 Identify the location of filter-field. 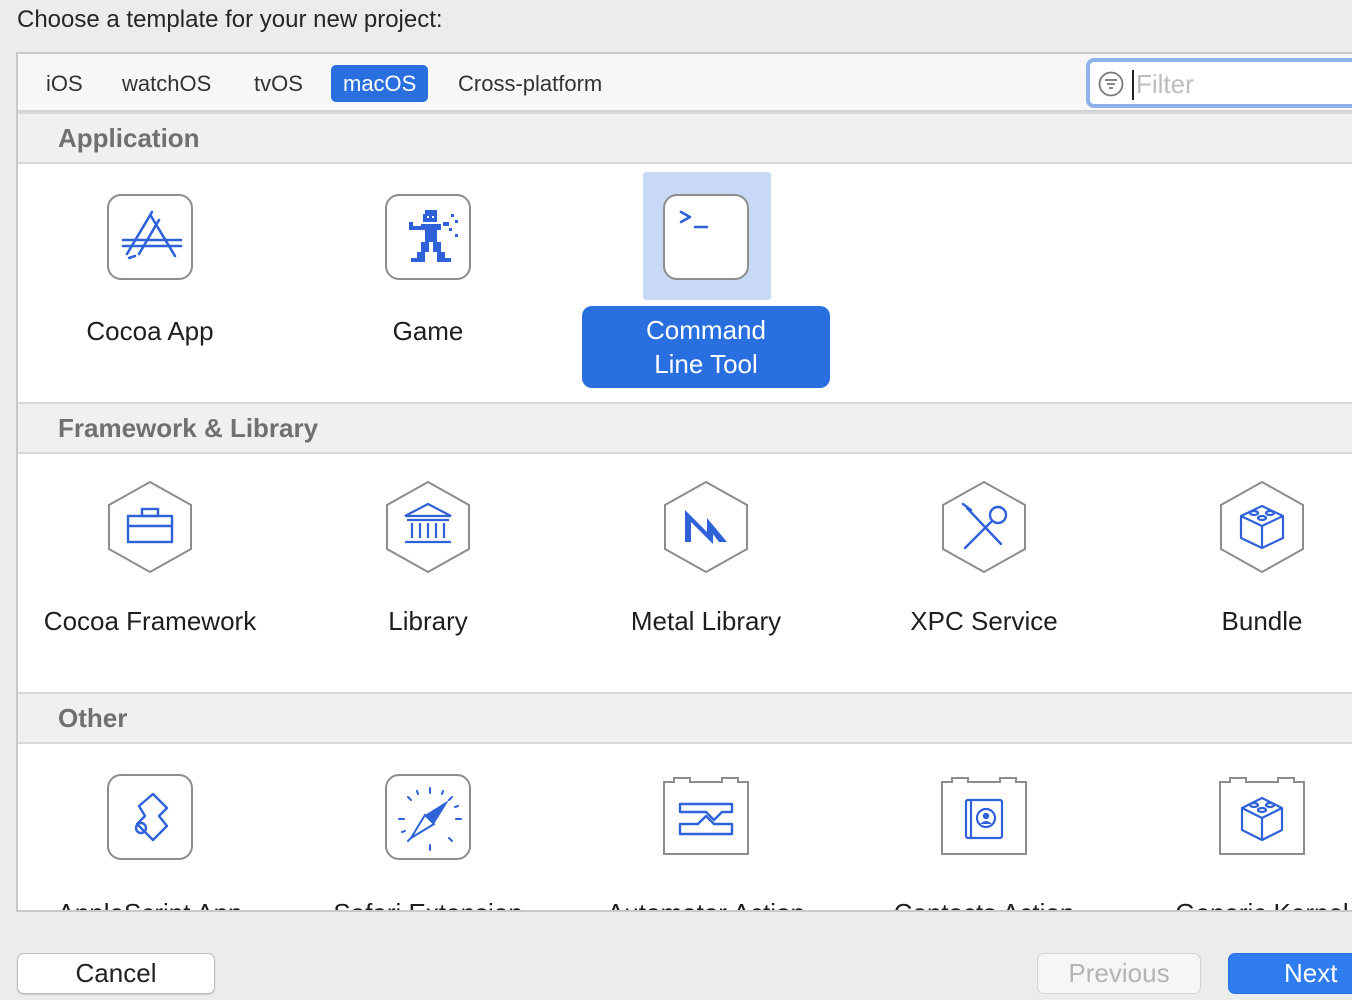
(1219, 83).